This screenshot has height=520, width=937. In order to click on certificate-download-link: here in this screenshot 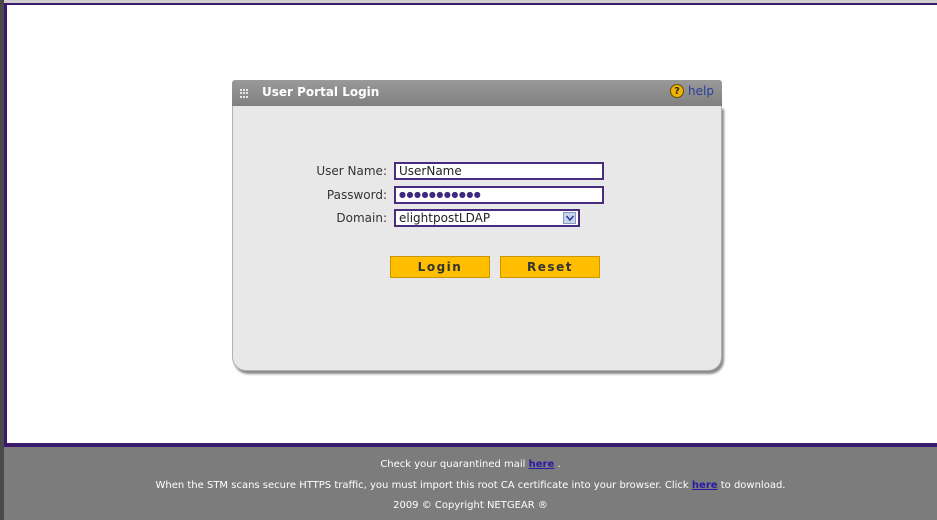, I will do `click(705, 485)`.